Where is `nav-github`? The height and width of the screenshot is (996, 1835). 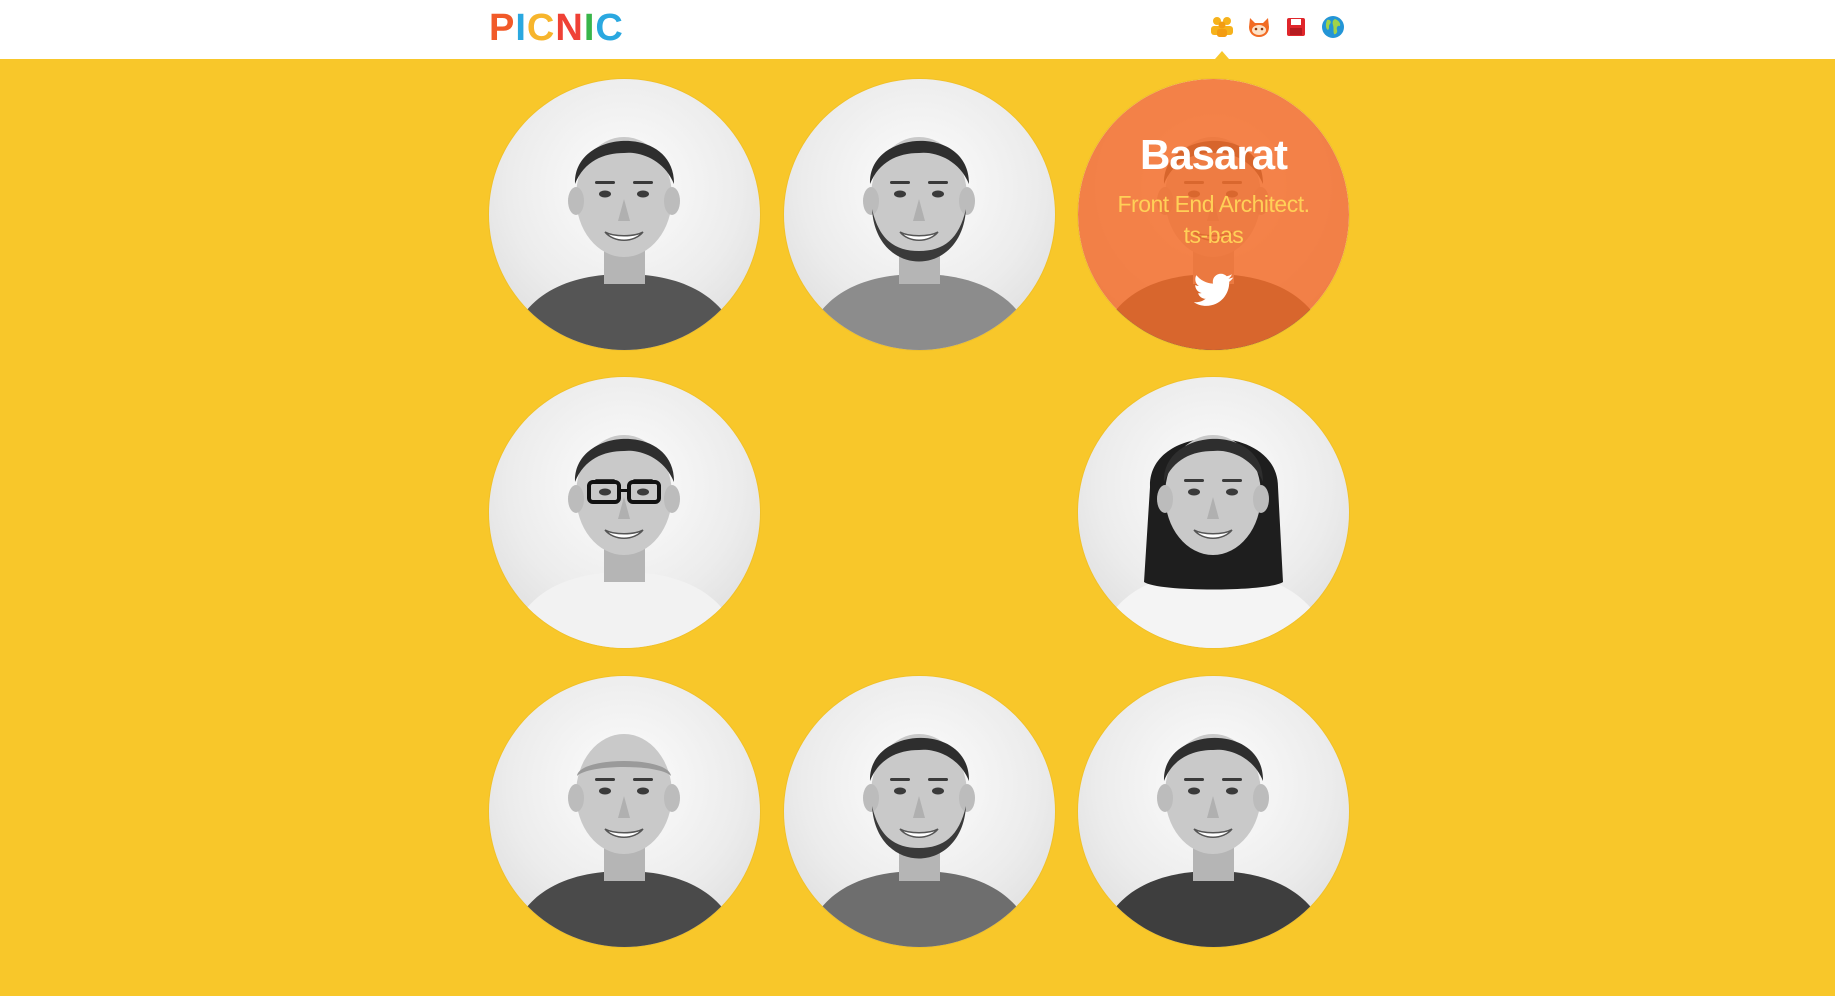 nav-github is located at coordinates (1258, 26).